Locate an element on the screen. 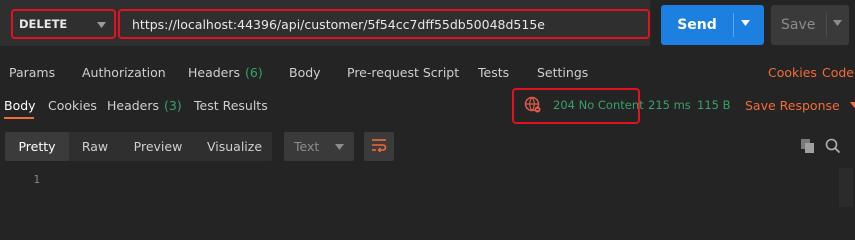 Image resolution: width=855 pixels, height=240 pixels. cookies-link: Cookies is located at coordinates (792, 72).